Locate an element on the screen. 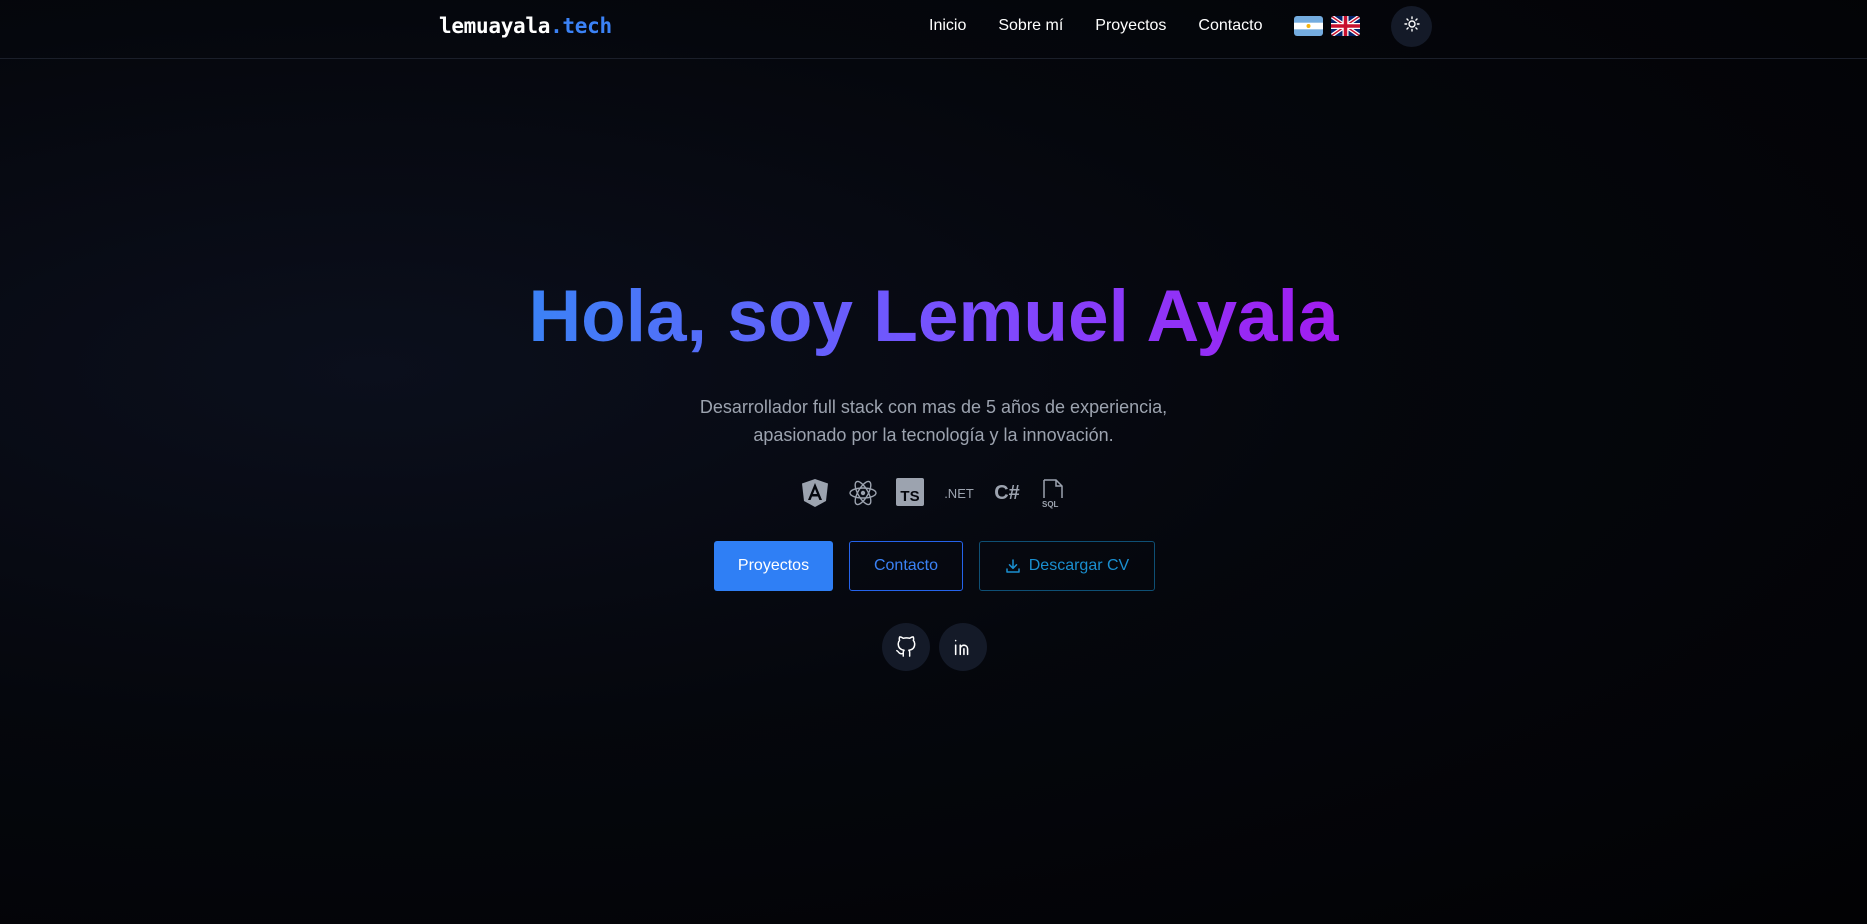  projects-button: Proyectos is located at coordinates (773, 566).